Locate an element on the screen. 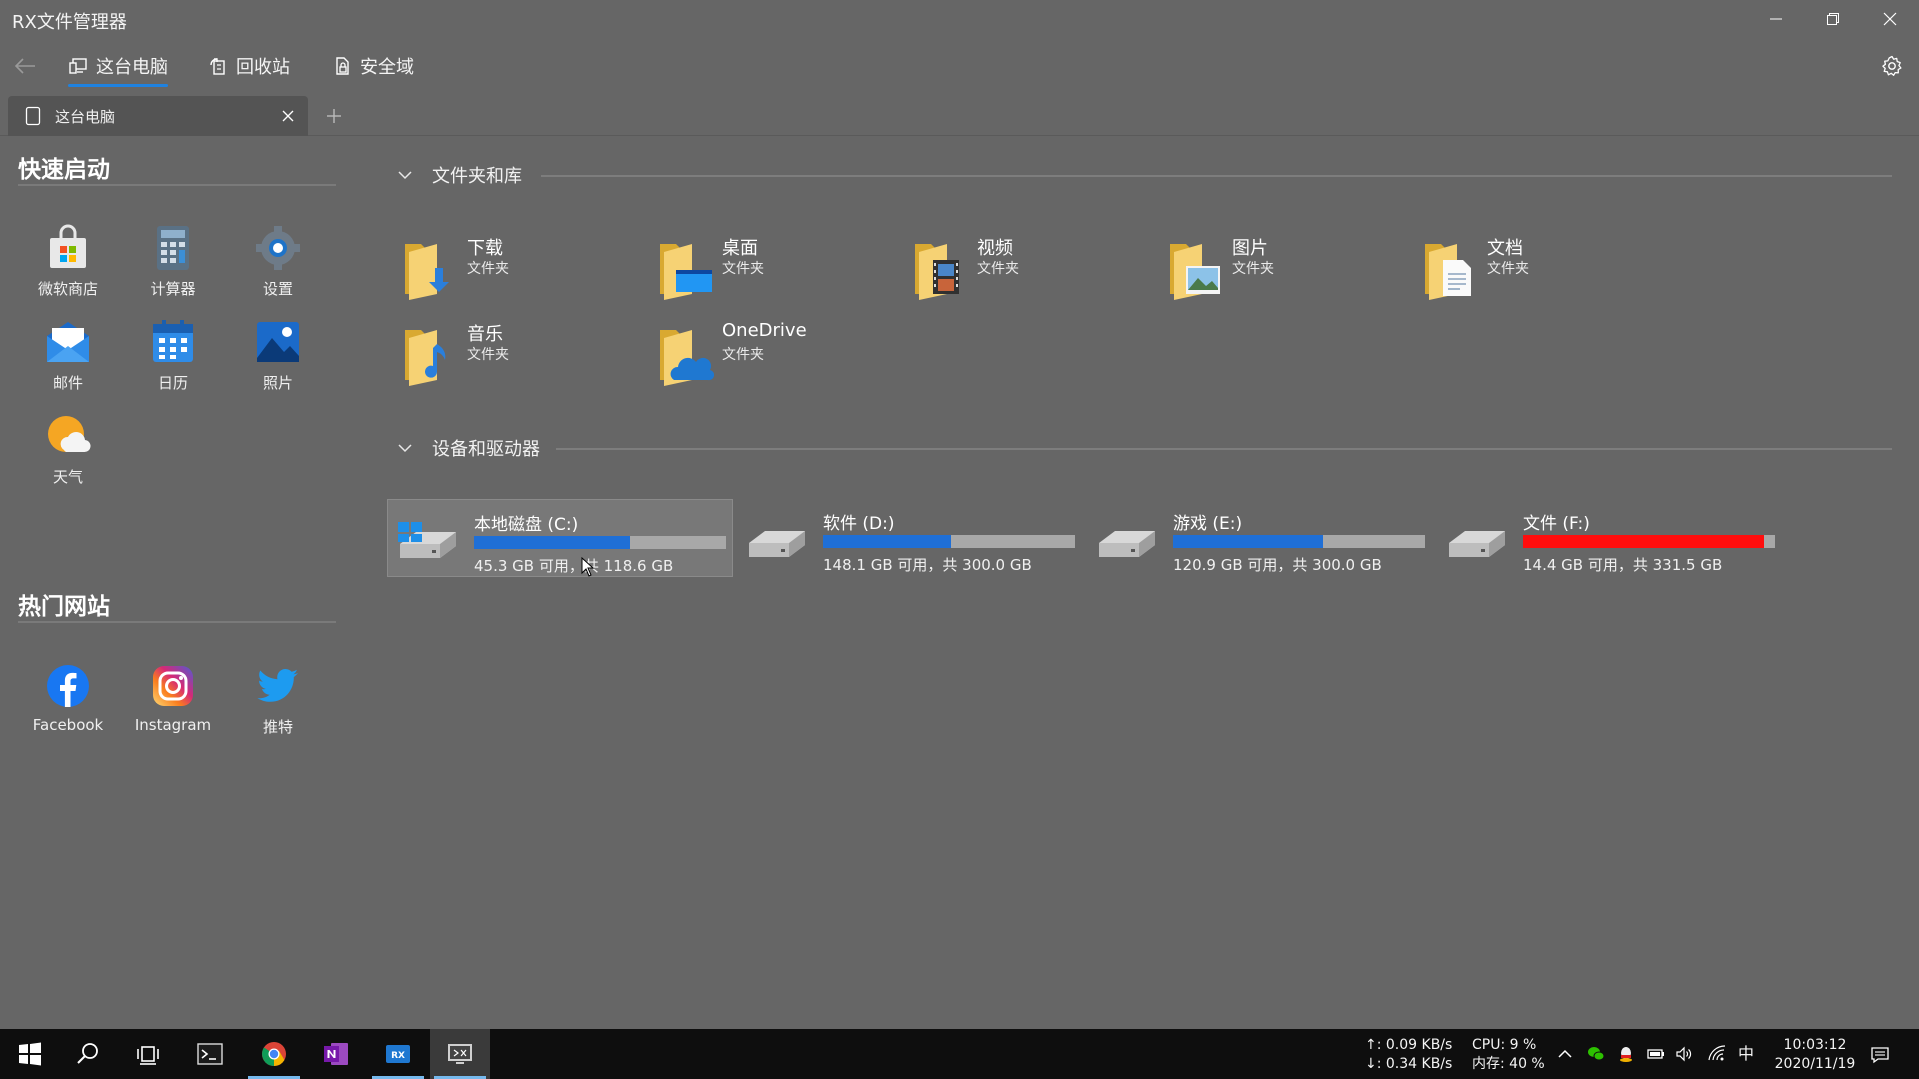 The height and width of the screenshot is (1079, 1919). volume-tray-button is located at coordinates (1684, 1054).